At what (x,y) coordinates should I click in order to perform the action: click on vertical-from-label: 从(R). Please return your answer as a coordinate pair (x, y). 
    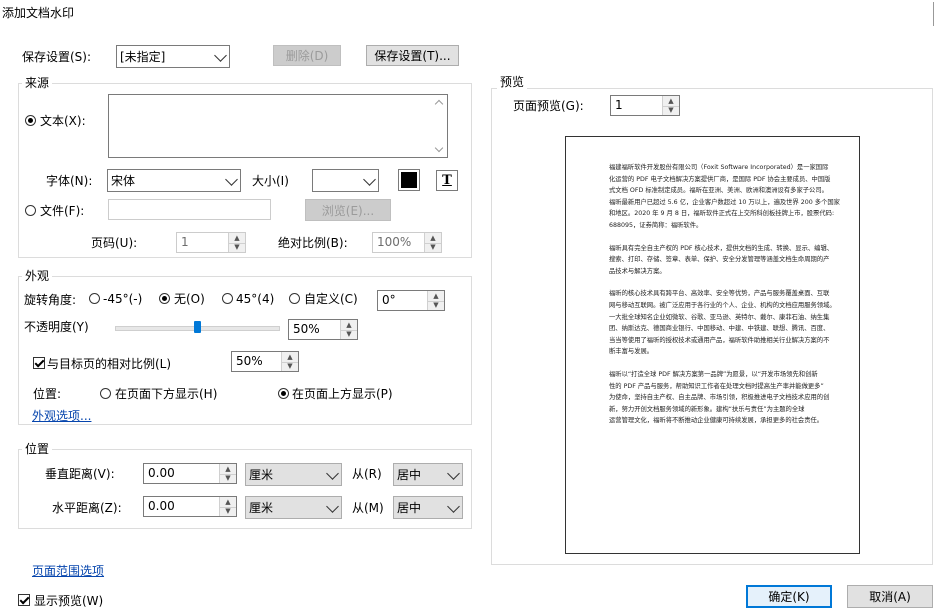
    Looking at the image, I should click on (367, 474).